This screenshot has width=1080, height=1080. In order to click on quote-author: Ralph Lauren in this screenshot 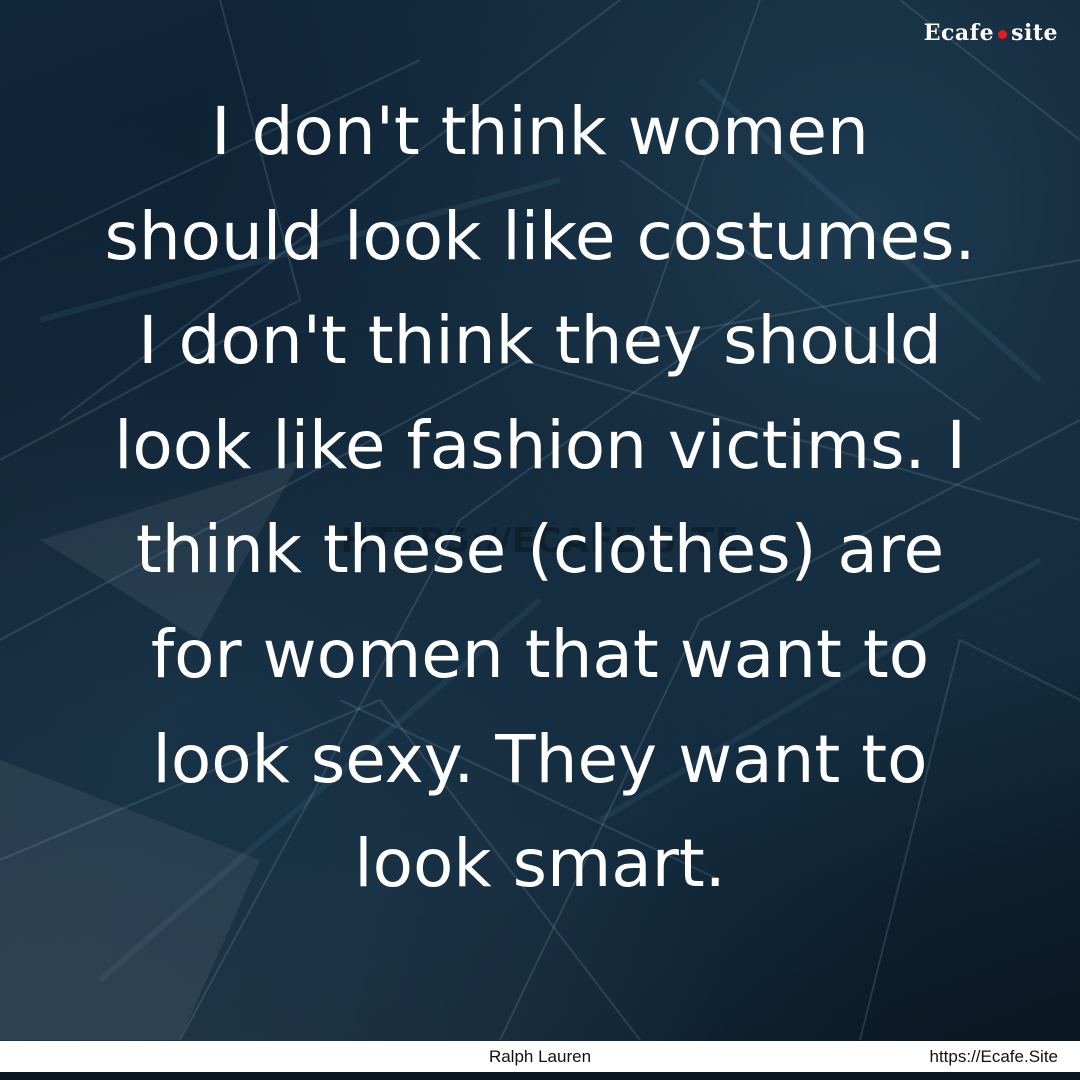, I will do `click(540, 1056)`.